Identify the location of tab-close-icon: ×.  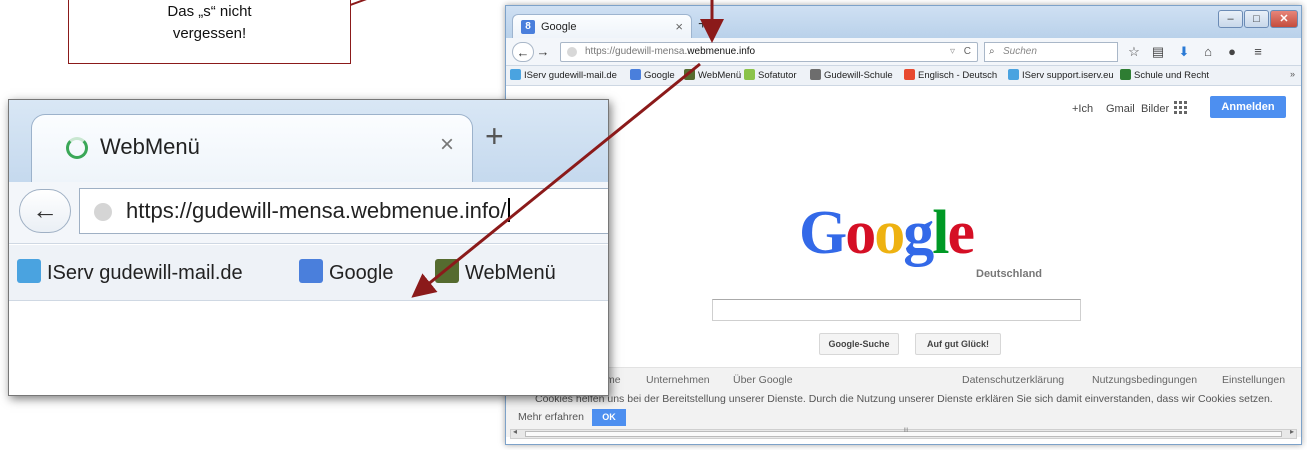
(679, 26).